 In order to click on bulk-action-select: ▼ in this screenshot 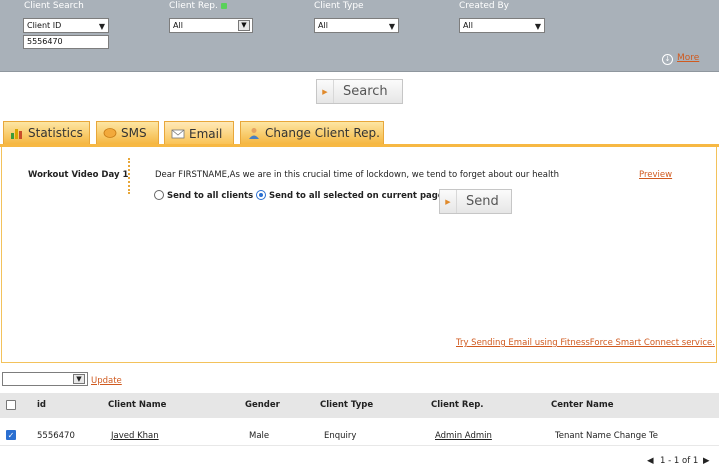, I will do `click(45, 379)`.